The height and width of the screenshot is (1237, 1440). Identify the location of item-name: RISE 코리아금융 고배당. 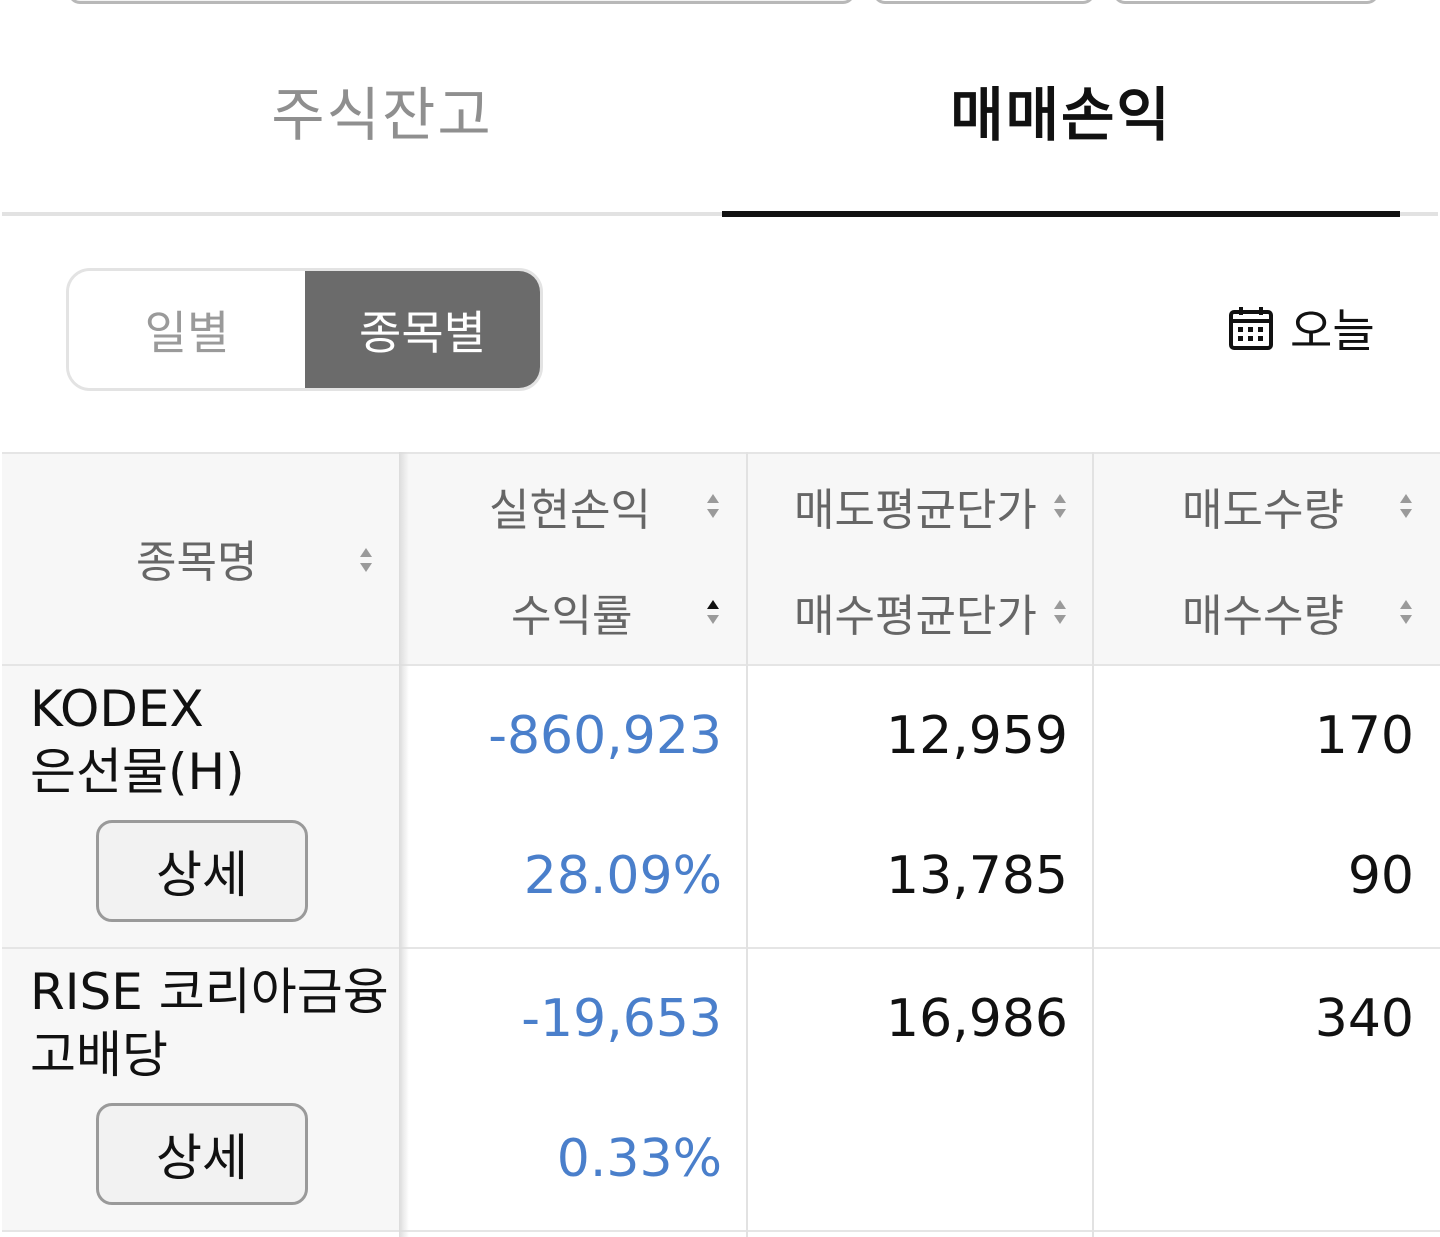
(209, 1024).